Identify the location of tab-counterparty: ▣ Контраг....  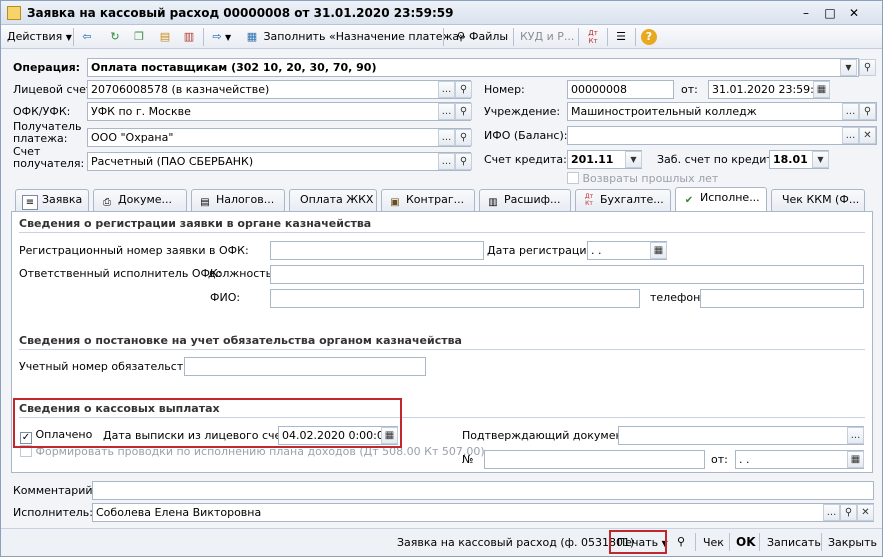
(428, 200).